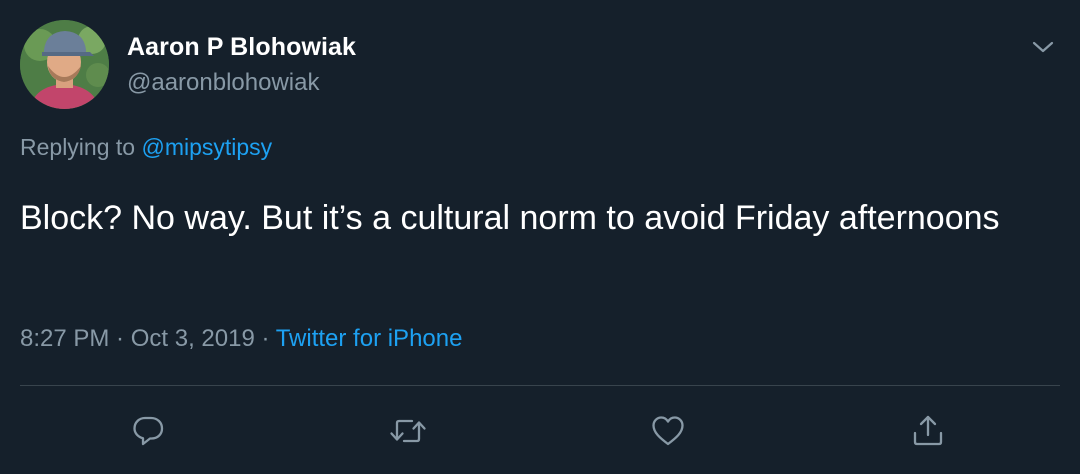 The height and width of the screenshot is (474, 1080). I want to click on replying-to-mention: @mipsytipsy, so click(206, 147).